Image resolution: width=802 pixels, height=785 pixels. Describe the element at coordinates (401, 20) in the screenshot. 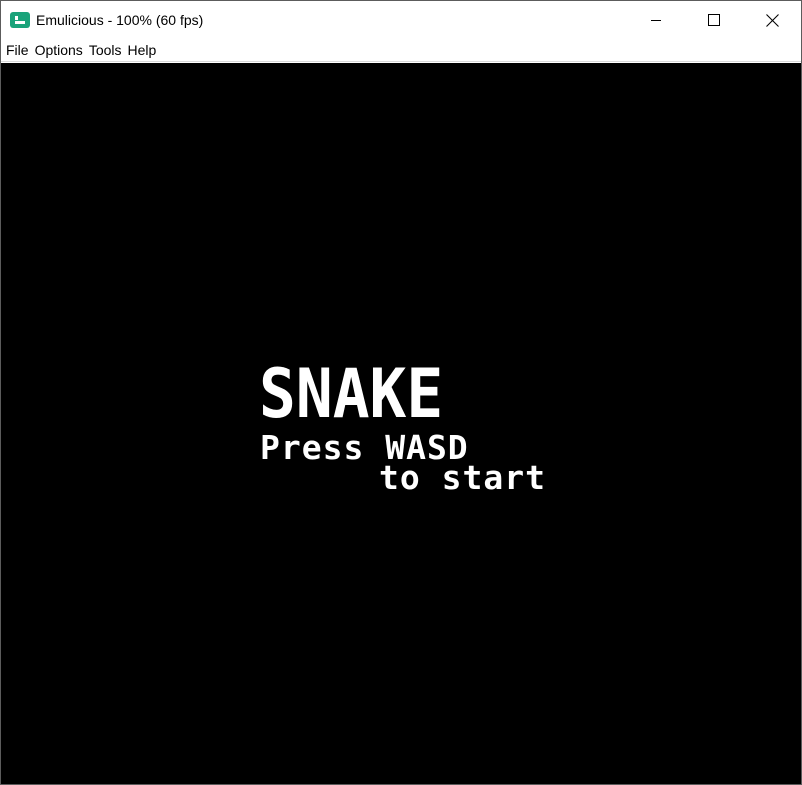

I see `title-bar: Emulicious - 100% (60 fps)` at that location.